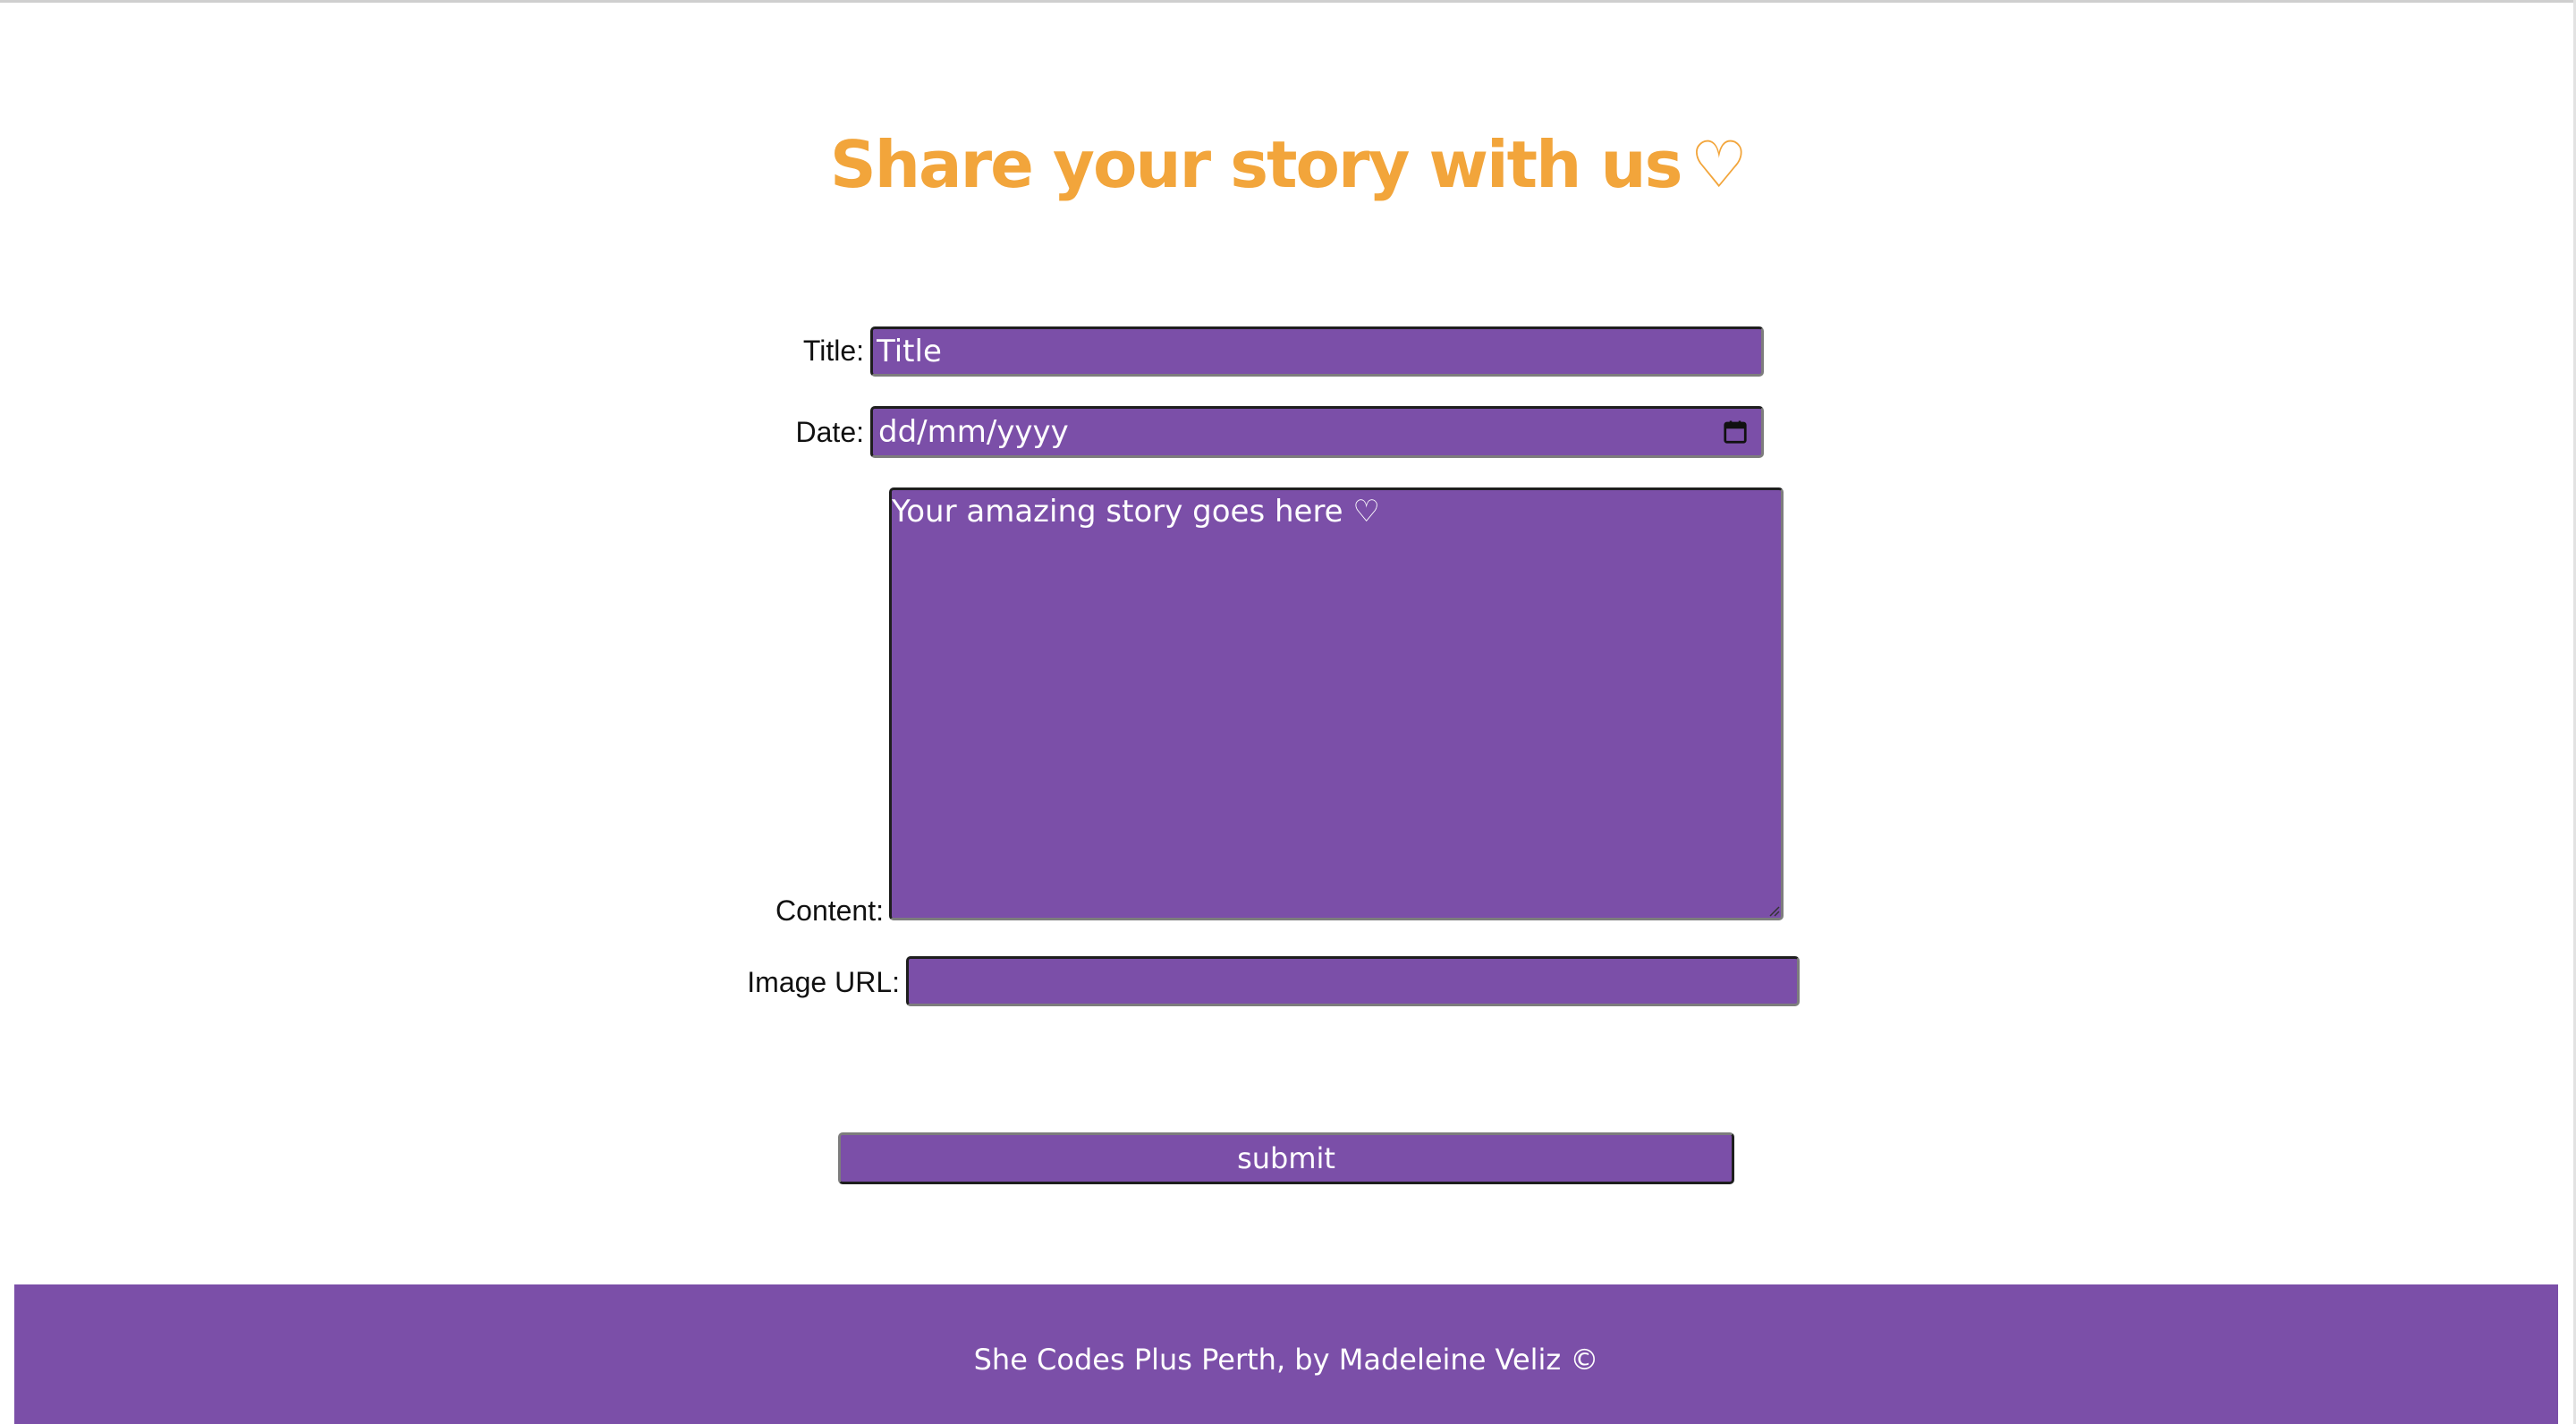 Image resolution: width=2576 pixels, height=1424 pixels. Describe the element at coordinates (1773, 910) in the screenshot. I see `resize-grip-icon` at that location.